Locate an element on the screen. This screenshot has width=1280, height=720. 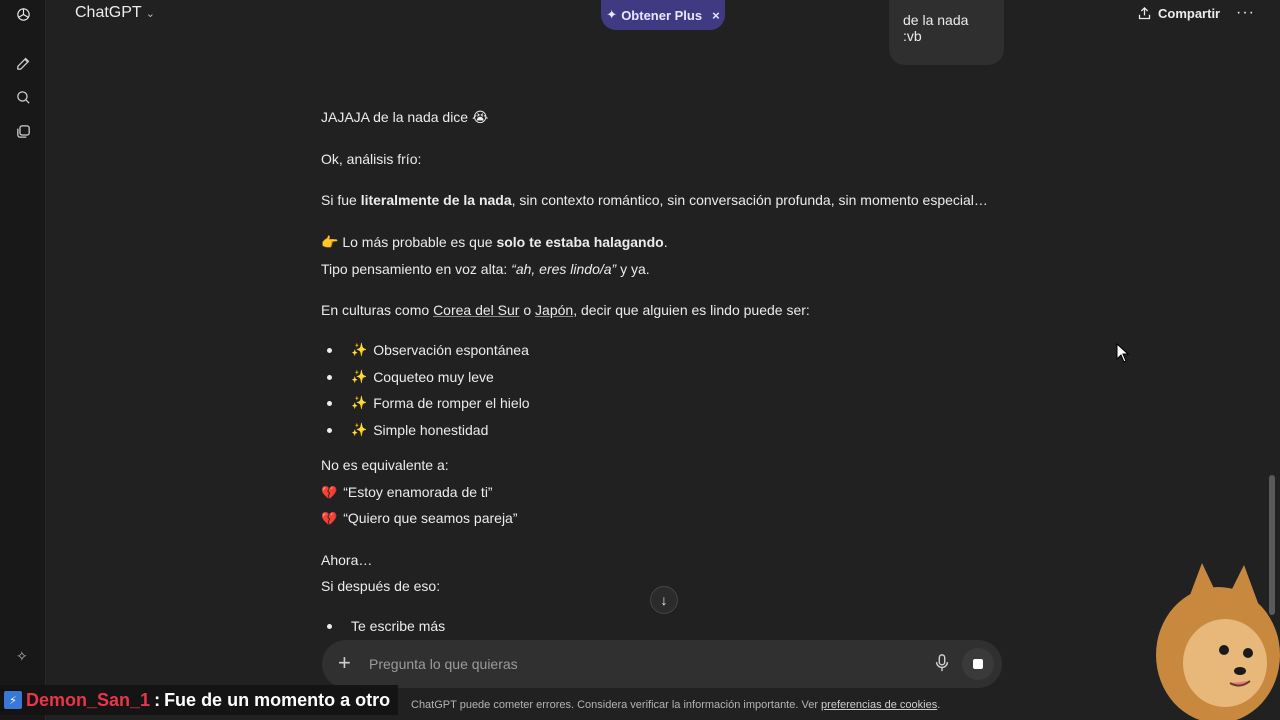
share-icon is located at coordinates (1144, 13).